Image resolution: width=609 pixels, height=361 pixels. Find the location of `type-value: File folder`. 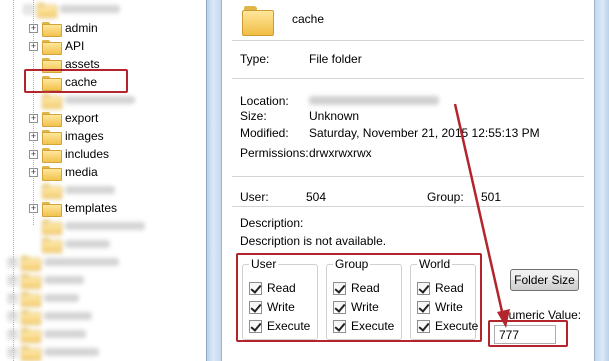

type-value: File folder is located at coordinates (335, 59).